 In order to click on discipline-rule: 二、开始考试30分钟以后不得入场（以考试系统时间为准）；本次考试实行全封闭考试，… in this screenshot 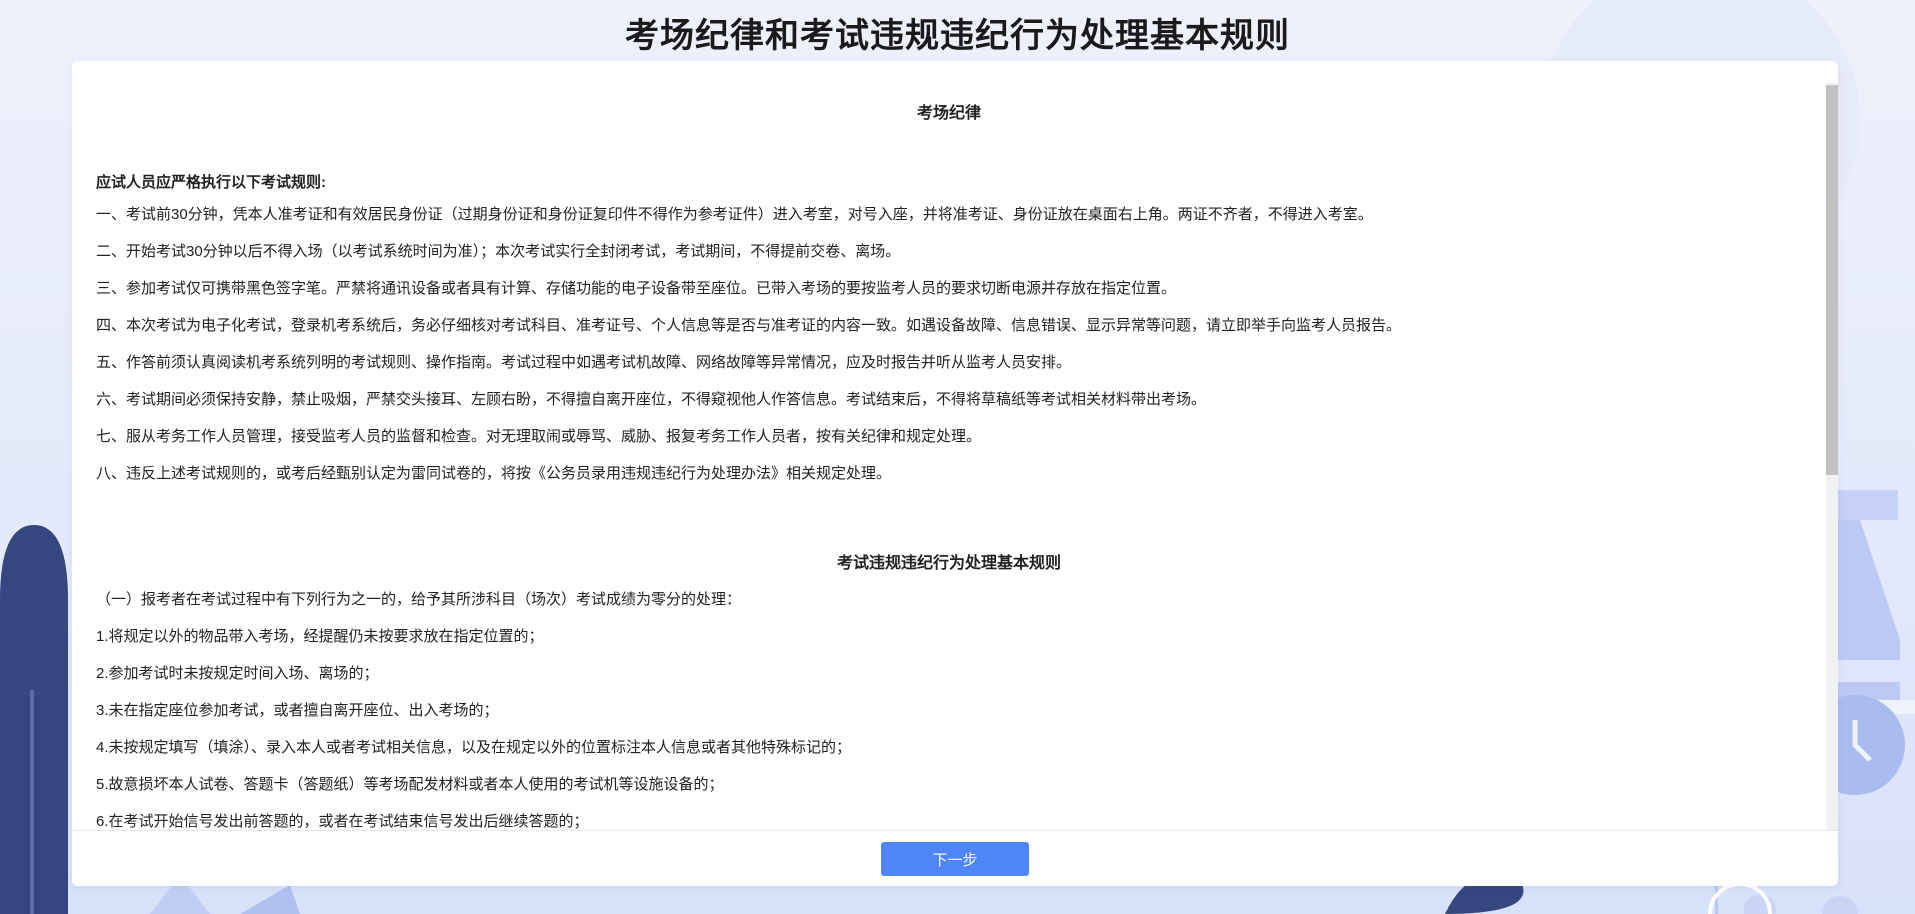, I will do `click(498, 251)`.